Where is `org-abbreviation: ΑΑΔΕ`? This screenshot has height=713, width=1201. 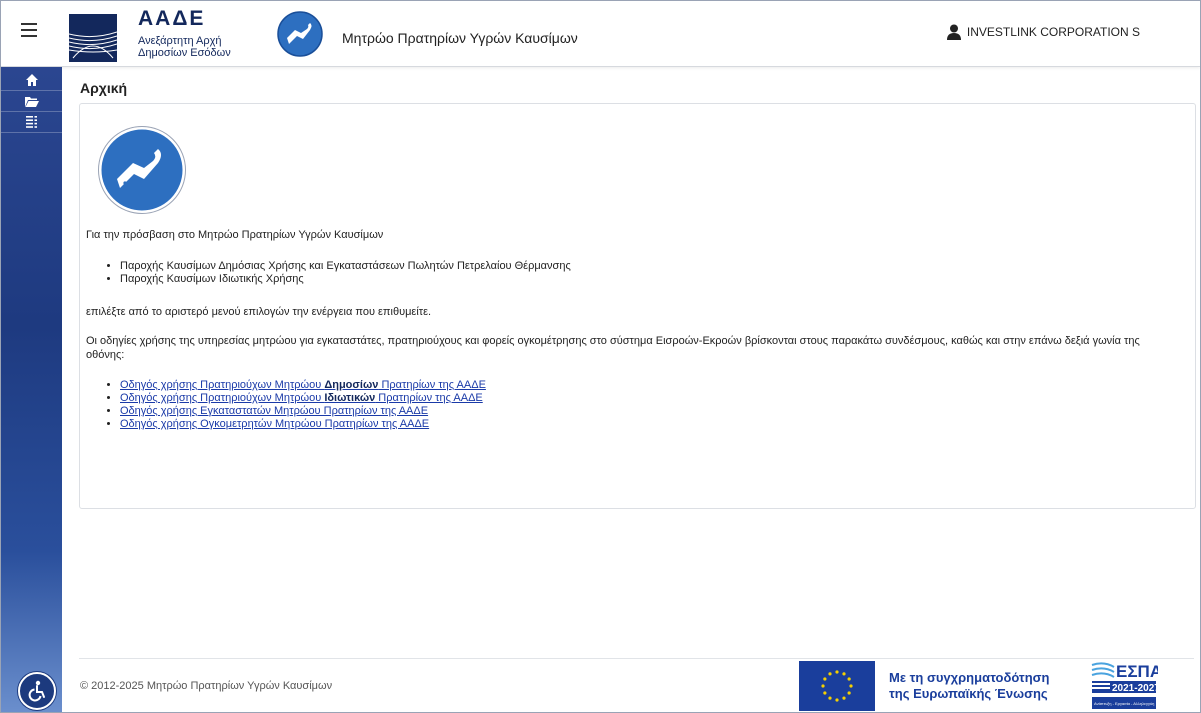 org-abbreviation: ΑΑΔΕ is located at coordinates (172, 18).